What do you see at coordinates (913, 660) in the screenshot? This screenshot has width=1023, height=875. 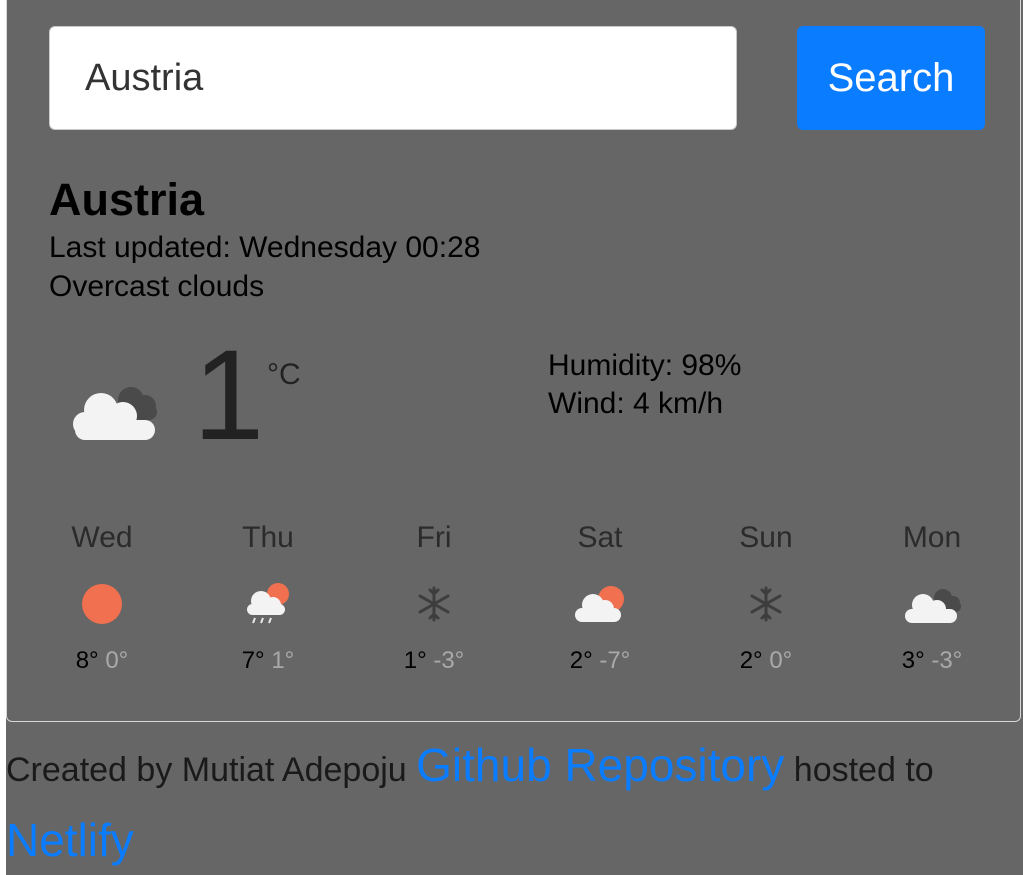 I see `forecast-max: 3°` at bounding box center [913, 660].